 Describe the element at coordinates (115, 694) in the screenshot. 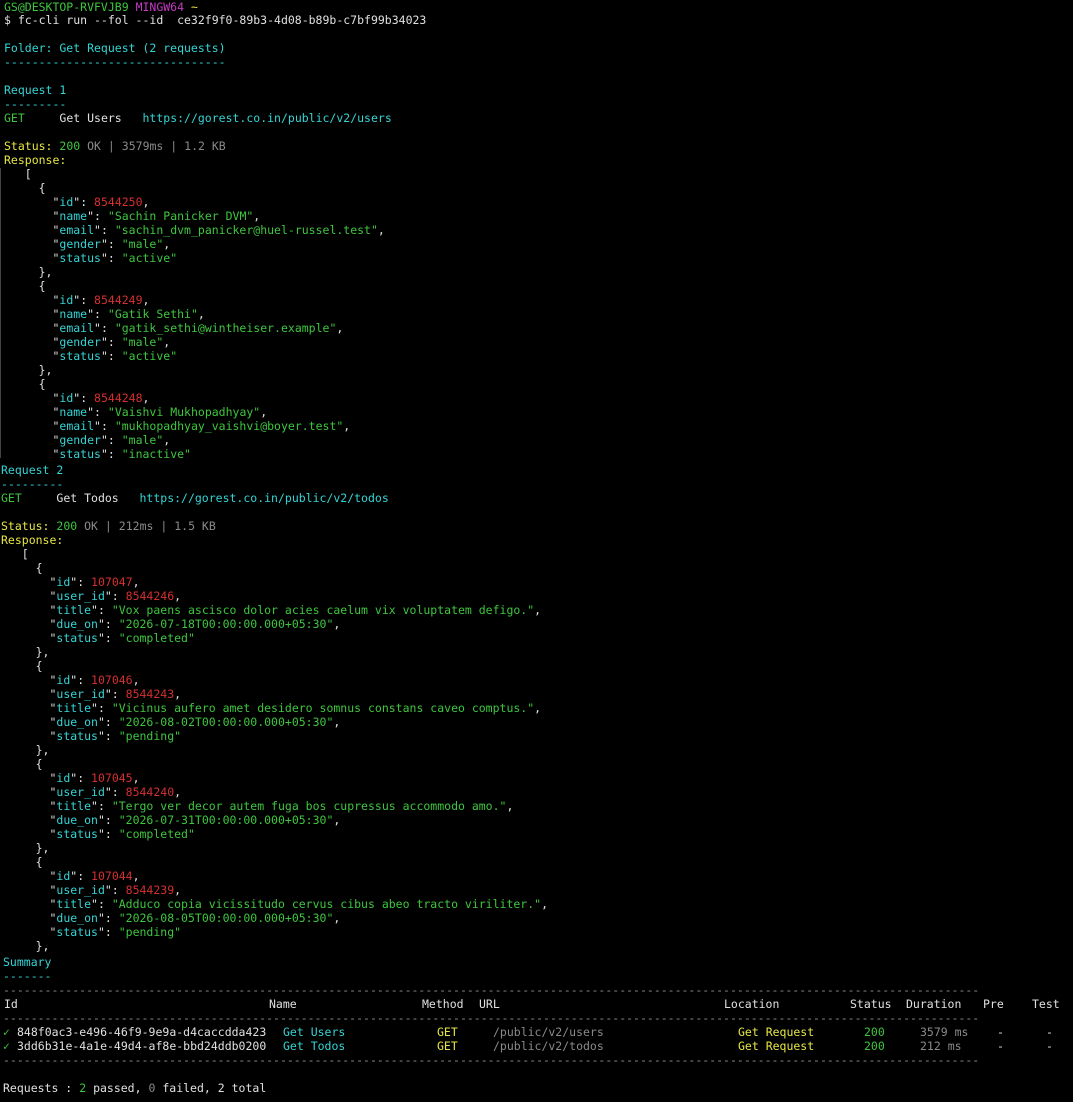

I see `todo-field-user_id: "user_id": 8544243,` at that location.